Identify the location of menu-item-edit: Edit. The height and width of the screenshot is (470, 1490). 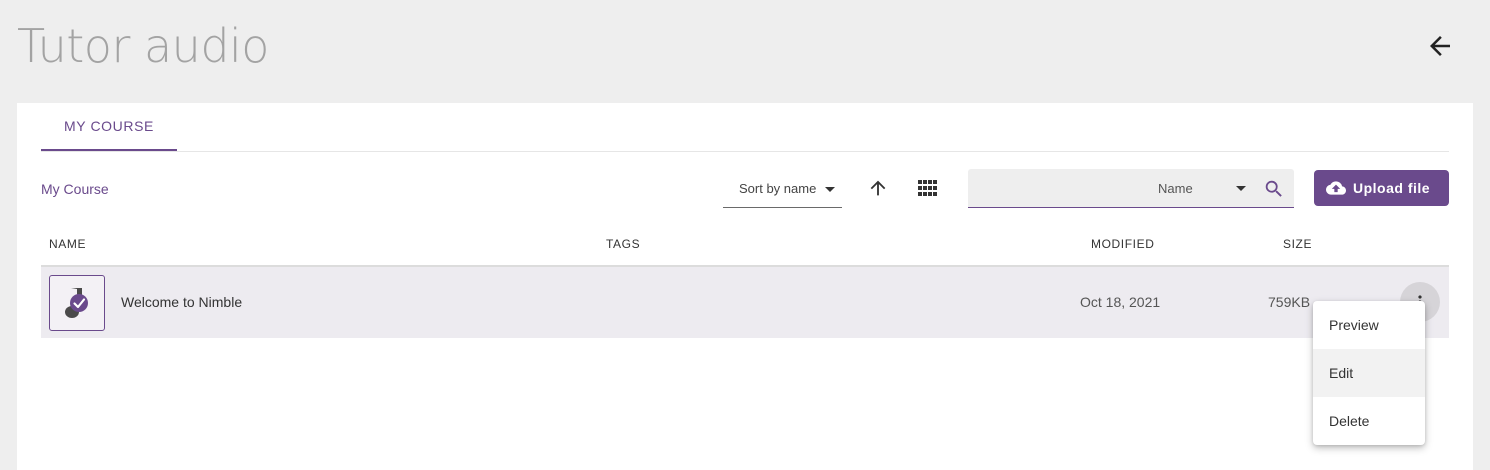
(1369, 373).